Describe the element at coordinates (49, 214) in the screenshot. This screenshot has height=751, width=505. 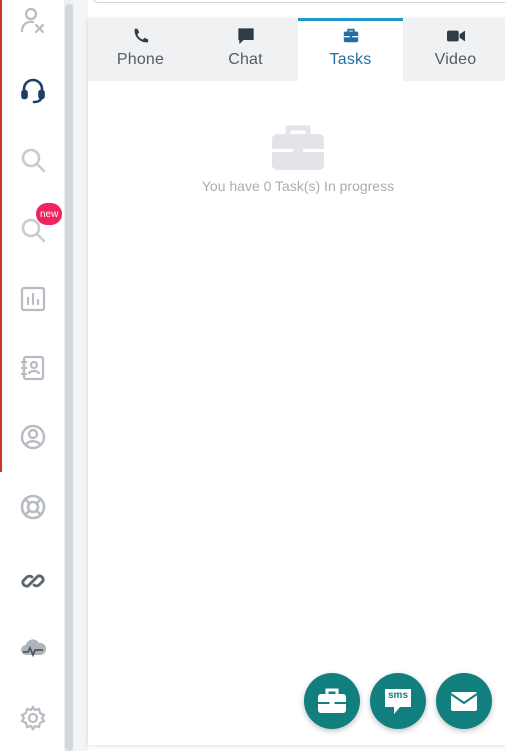
I see `new-badge: new` at that location.